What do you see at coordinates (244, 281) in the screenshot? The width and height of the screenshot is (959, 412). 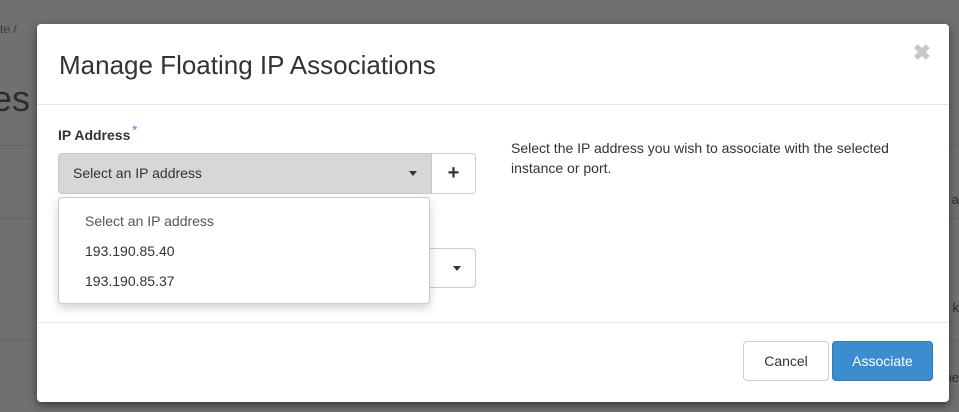 I see `dropdown-option: 193.190.85.37` at bounding box center [244, 281].